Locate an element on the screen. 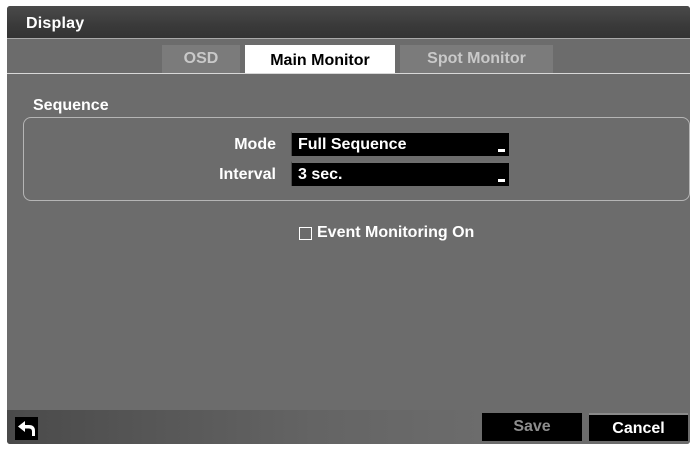 Image resolution: width=695 pixels, height=450 pixels. tab-main-monitor: Main Monitor is located at coordinates (320, 59).